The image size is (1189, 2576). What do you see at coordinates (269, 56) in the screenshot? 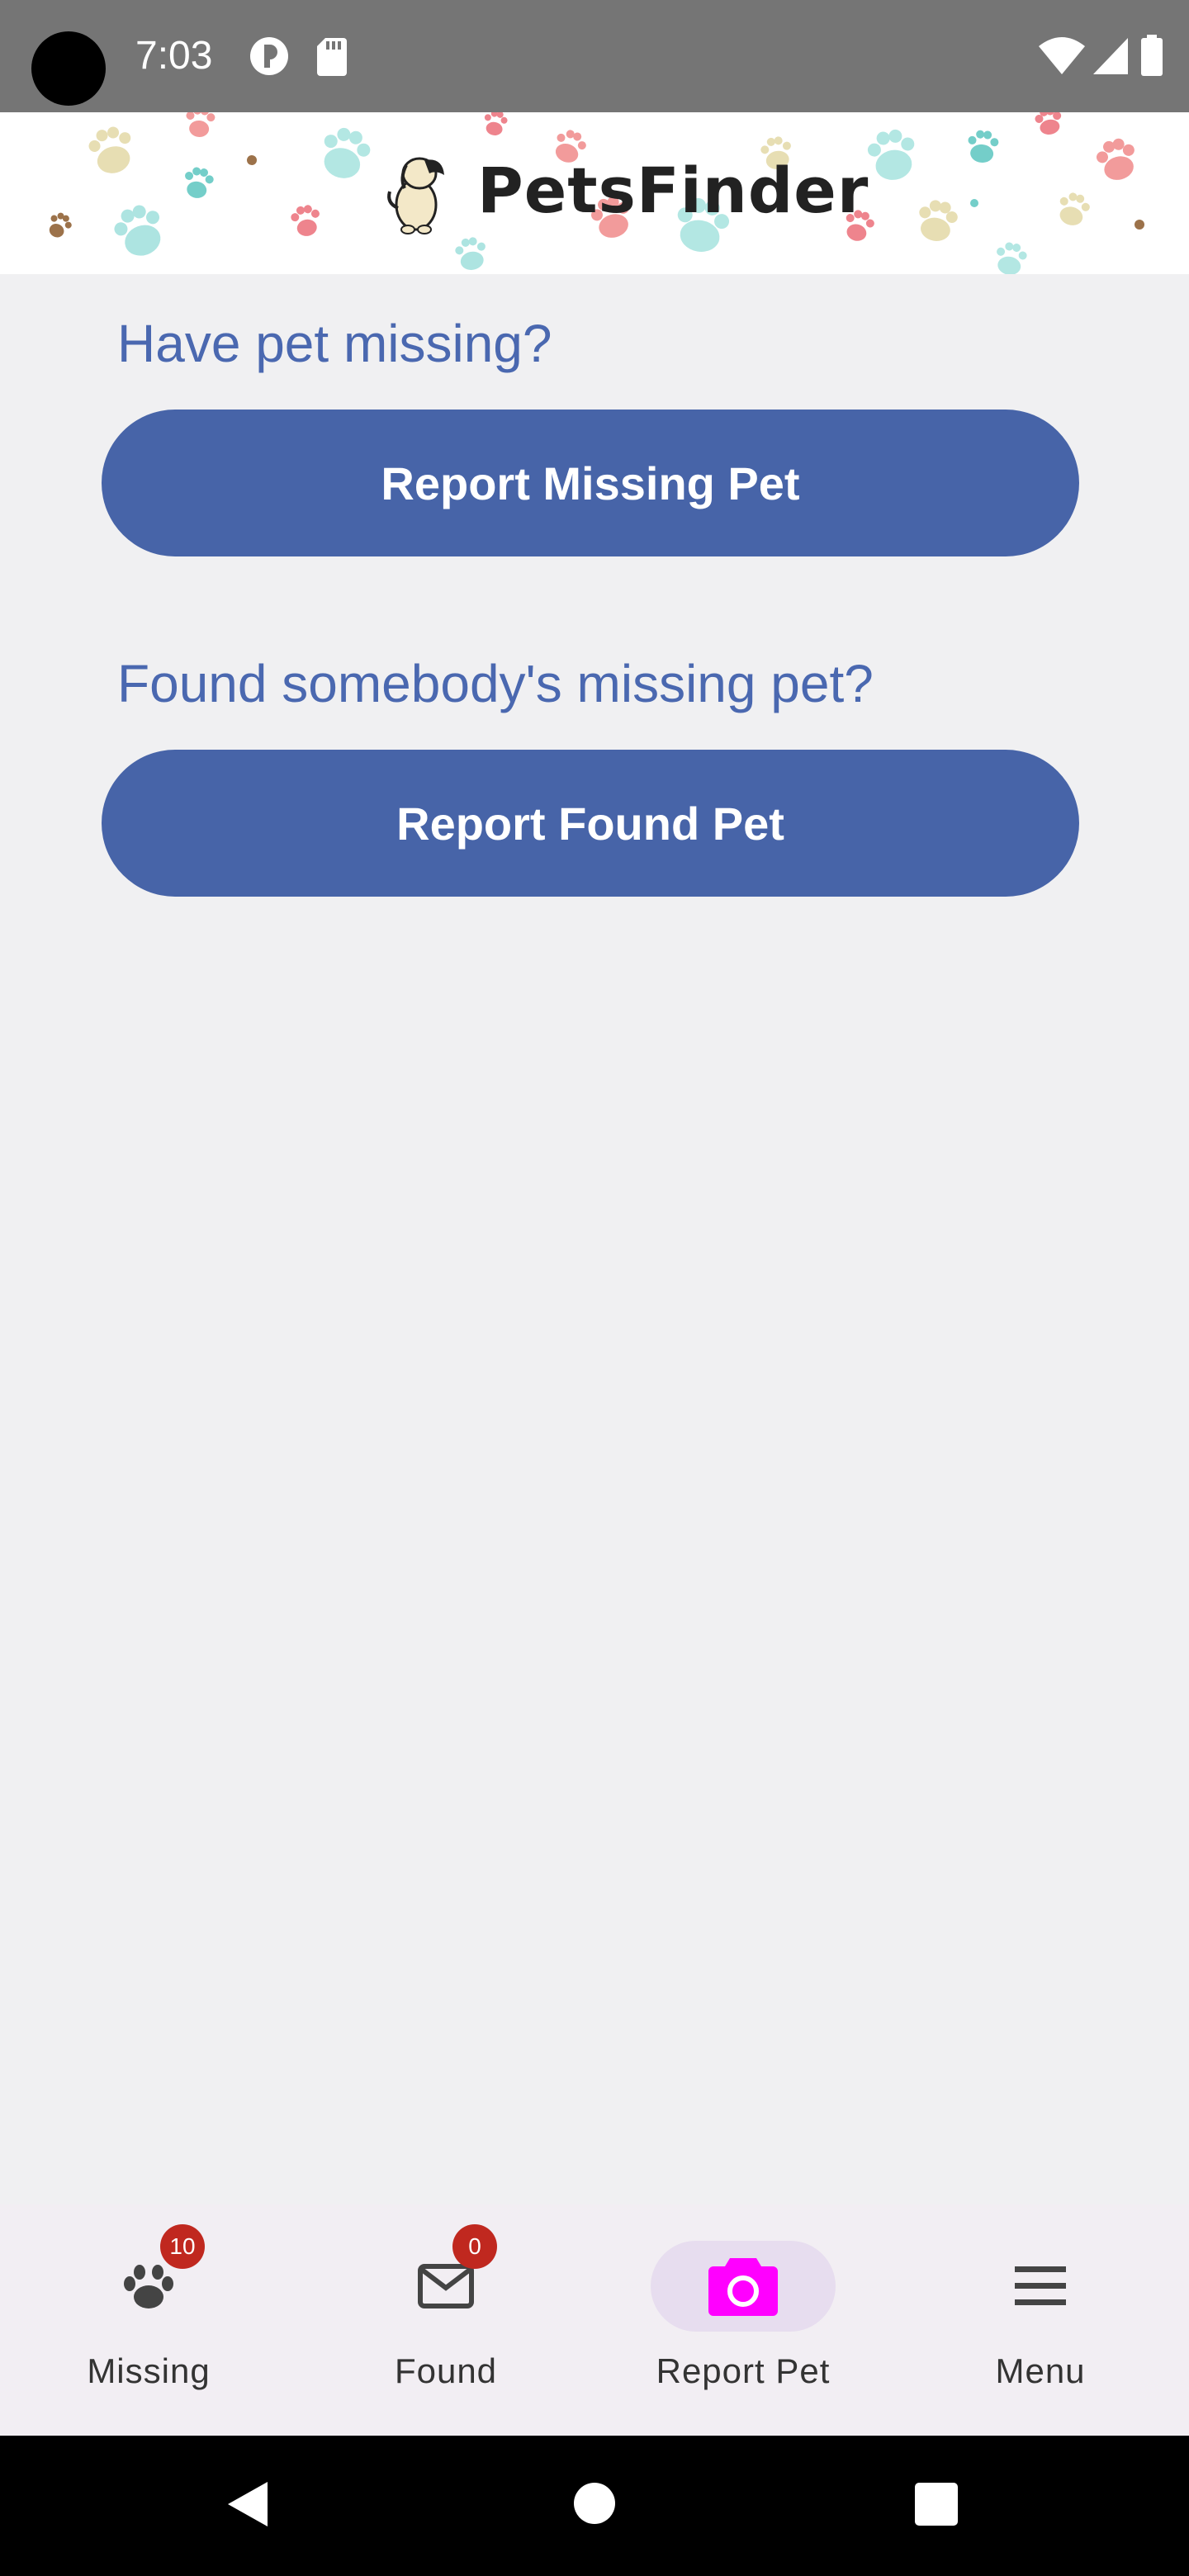
I see `data-saver-icon` at bounding box center [269, 56].